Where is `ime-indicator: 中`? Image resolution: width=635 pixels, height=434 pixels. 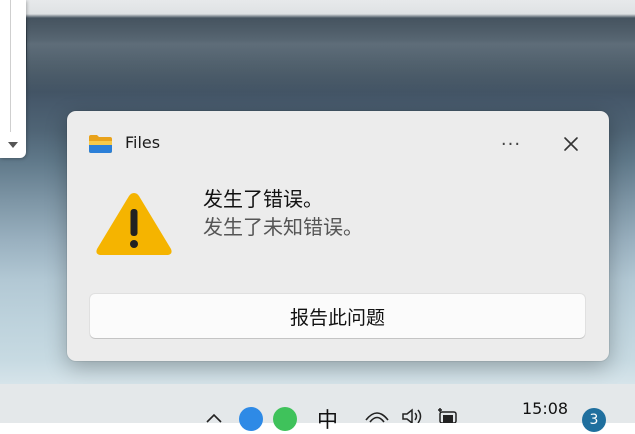
ime-indicator: 中 is located at coordinates (327, 419).